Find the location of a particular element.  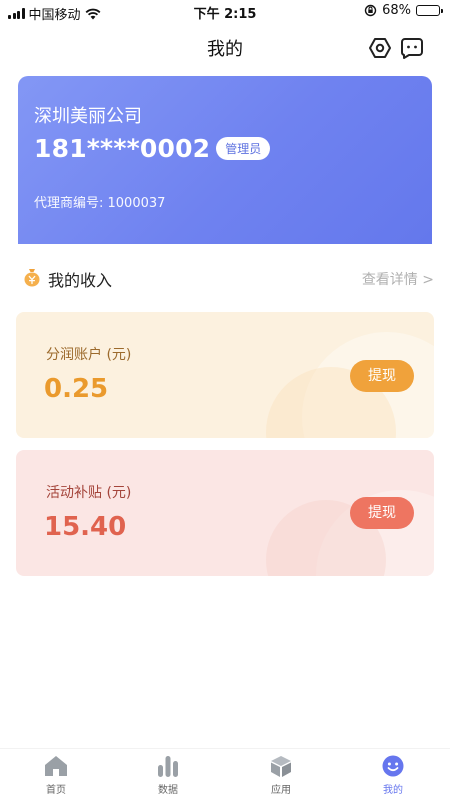

share-account-amount: 0.25 is located at coordinates (76, 389).